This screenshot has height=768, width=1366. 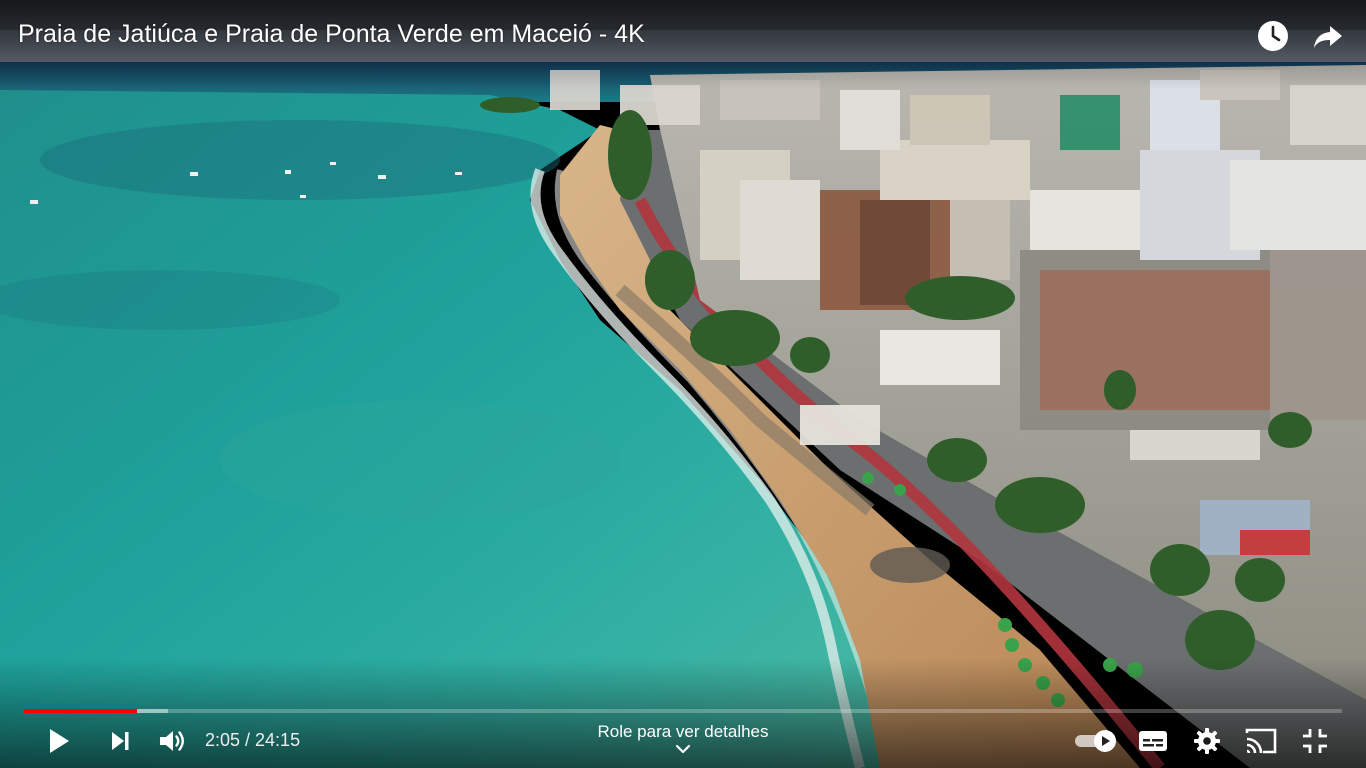 I want to click on autoplay-toggle-icon, so click(x=1095, y=741).